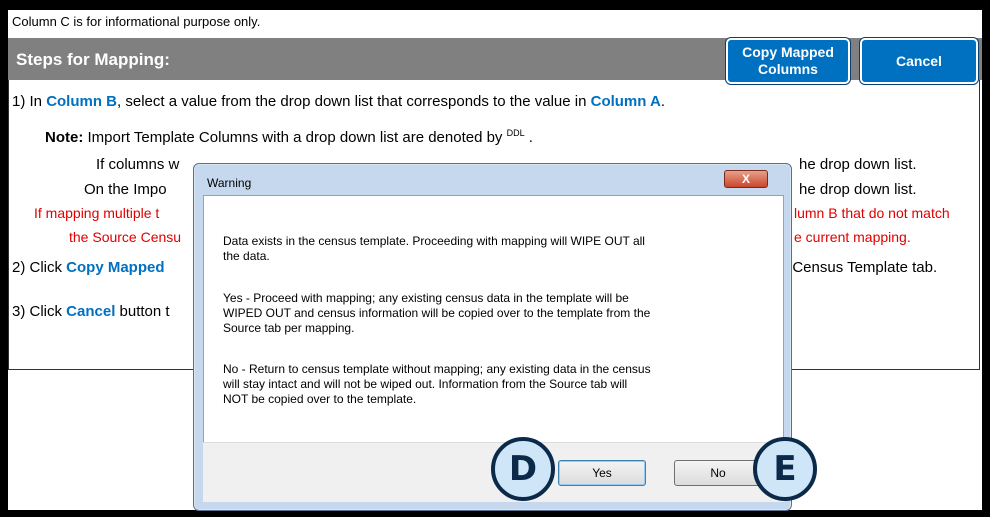  Describe the element at coordinates (229, 183) in the screenshot. I see `dialog-title: Warning` at that location.